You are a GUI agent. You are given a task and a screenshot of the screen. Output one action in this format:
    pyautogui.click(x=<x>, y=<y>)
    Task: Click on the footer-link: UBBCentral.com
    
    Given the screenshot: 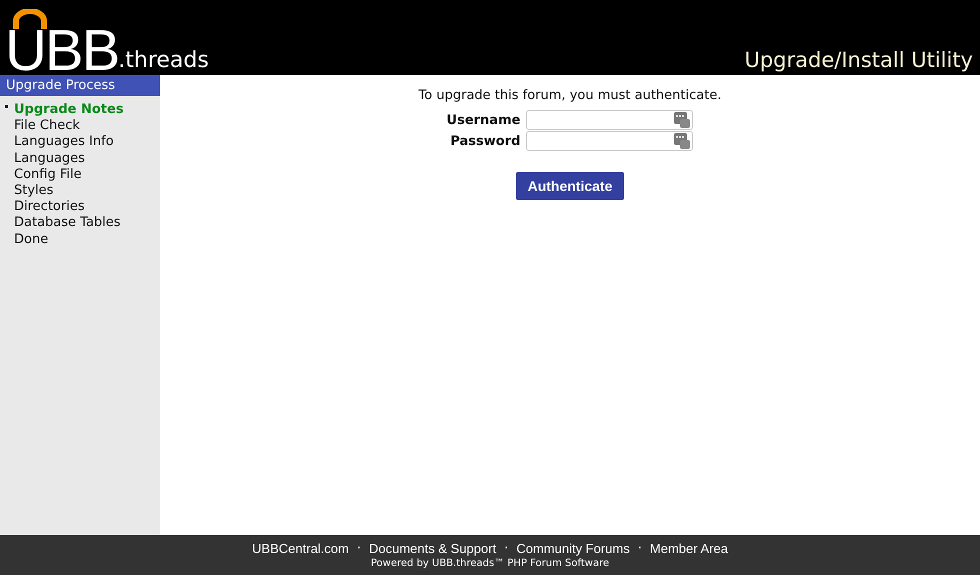 What is the action you would take?
    pyautogui.click(x=300, y=548)
    